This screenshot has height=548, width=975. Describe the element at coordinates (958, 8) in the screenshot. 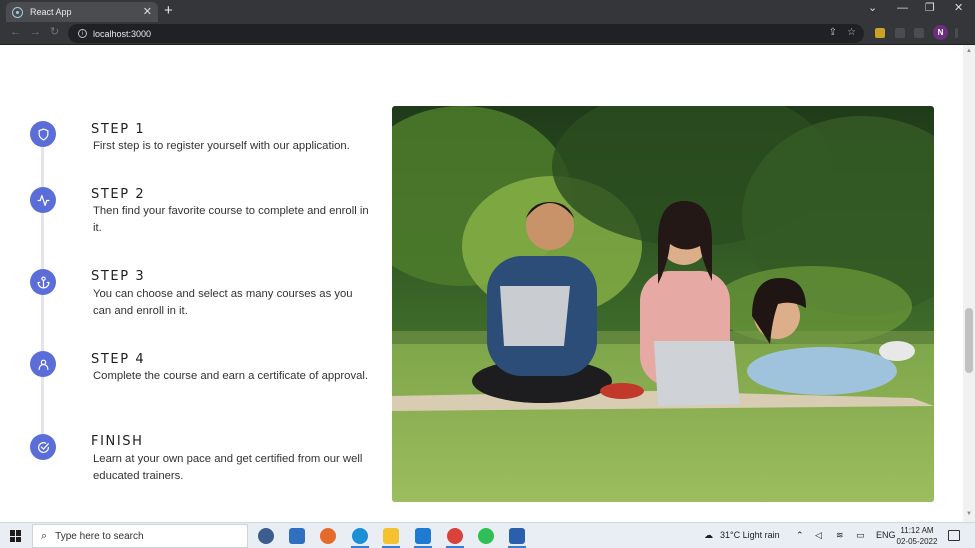

I see `close-window-button: ✕` at that location.